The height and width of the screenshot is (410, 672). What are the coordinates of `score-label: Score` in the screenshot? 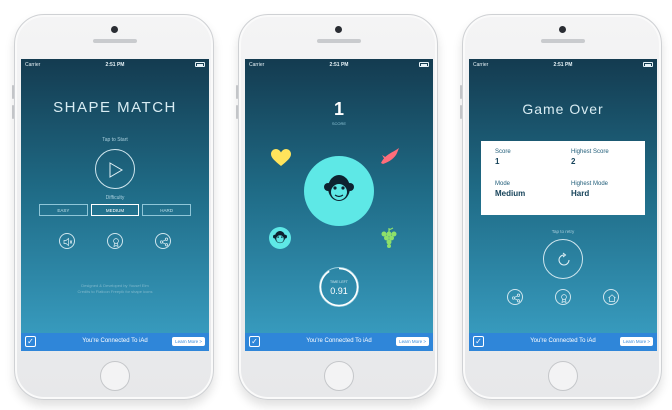 It's located at (503, 152).